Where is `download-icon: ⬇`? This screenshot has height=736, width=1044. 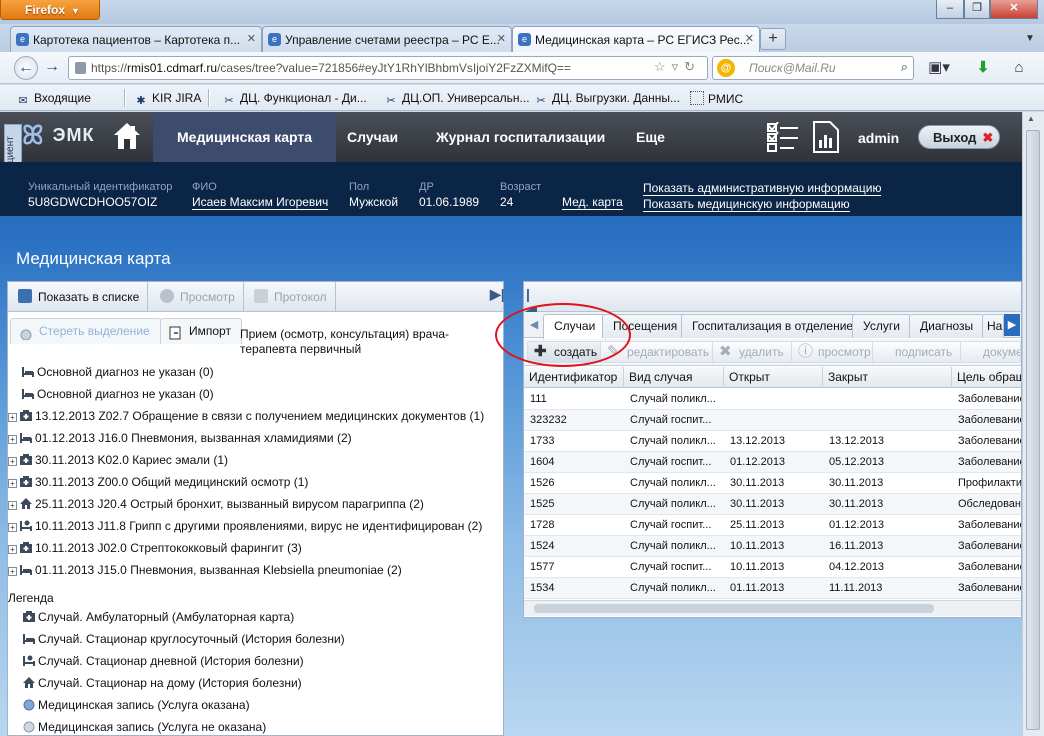 download-icon: ⬇ is located at coordinates (983, 68).